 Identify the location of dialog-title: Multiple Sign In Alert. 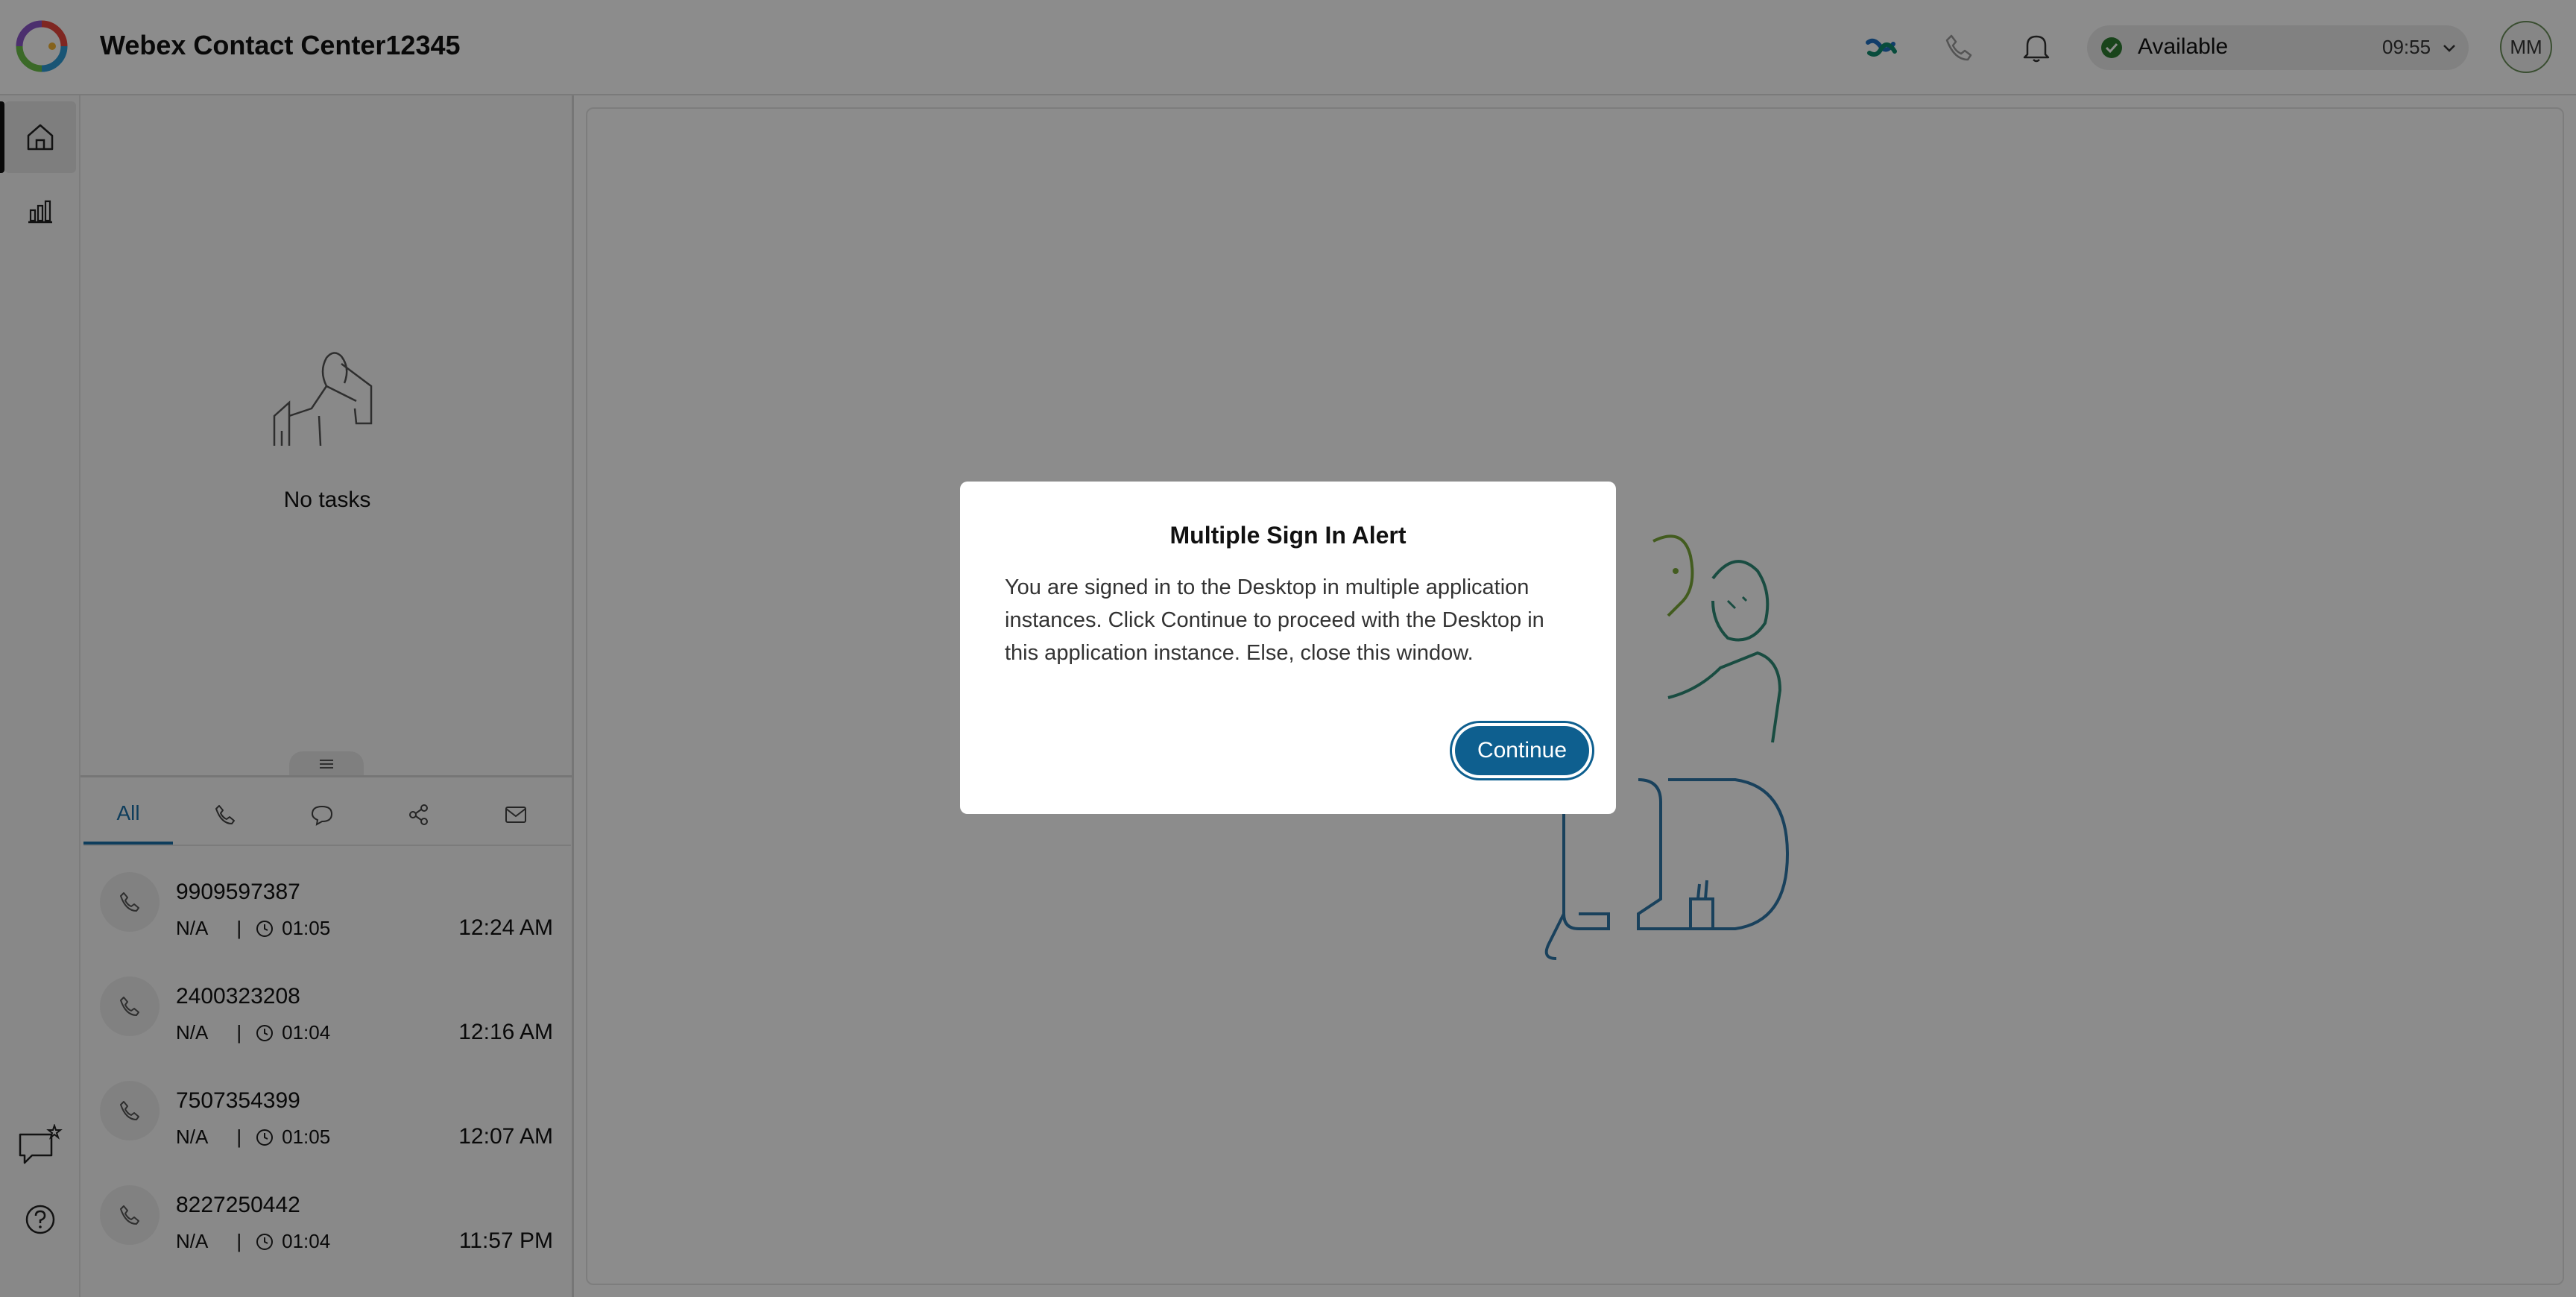
(1288, 535).